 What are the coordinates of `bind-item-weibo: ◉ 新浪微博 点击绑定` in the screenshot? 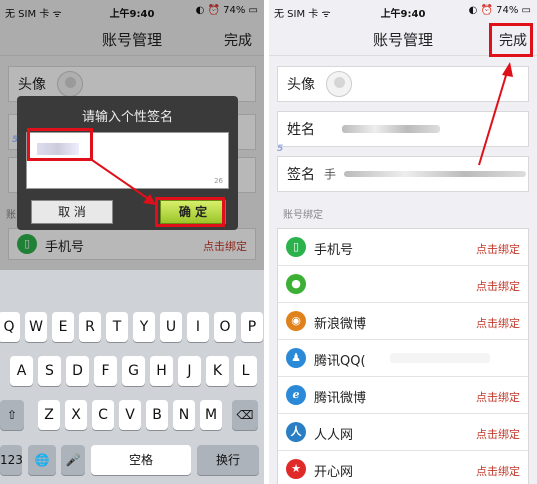 It's located at (403, 321).